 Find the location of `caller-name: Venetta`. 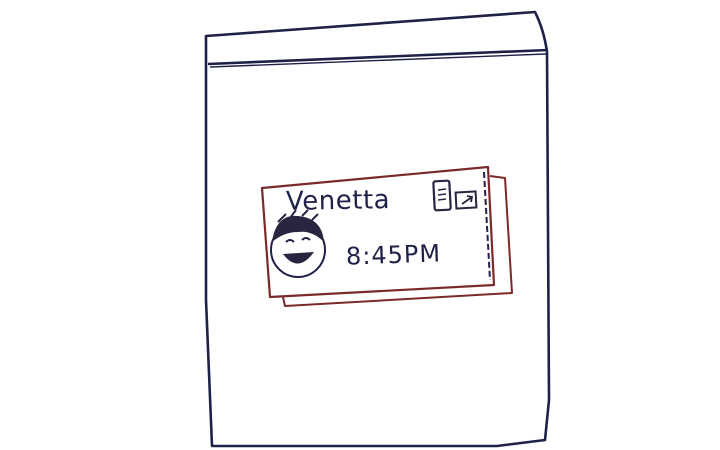

caller-name: Venetta is located at coordinates (338, 201).